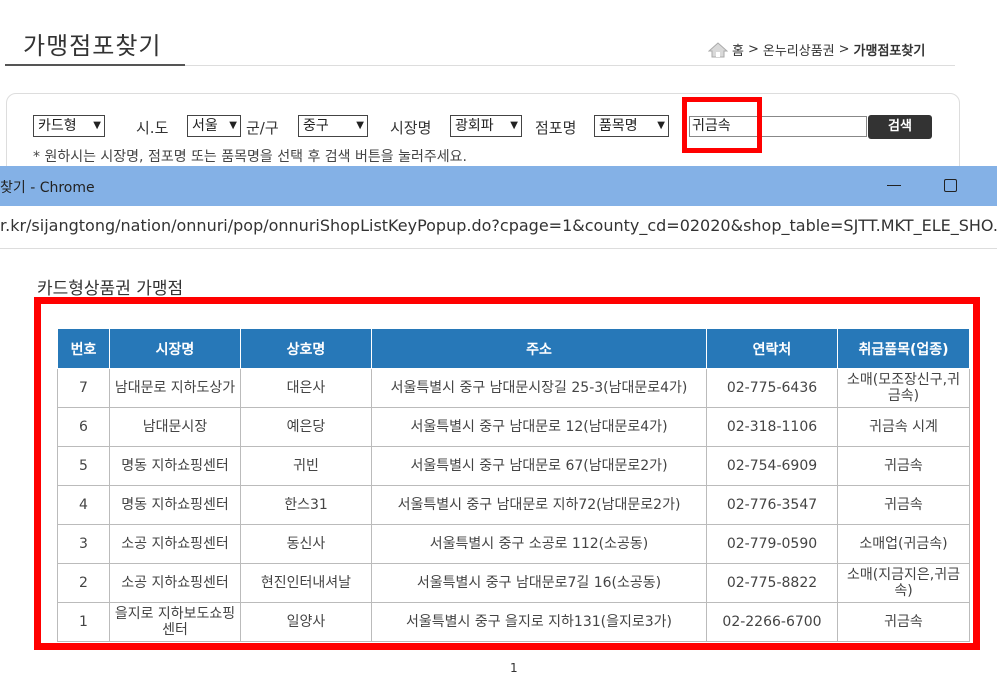 The image size is (997, 675). Describe the element at coordinates (570, 65) in the screenshot. I see `title-rule` at that location.